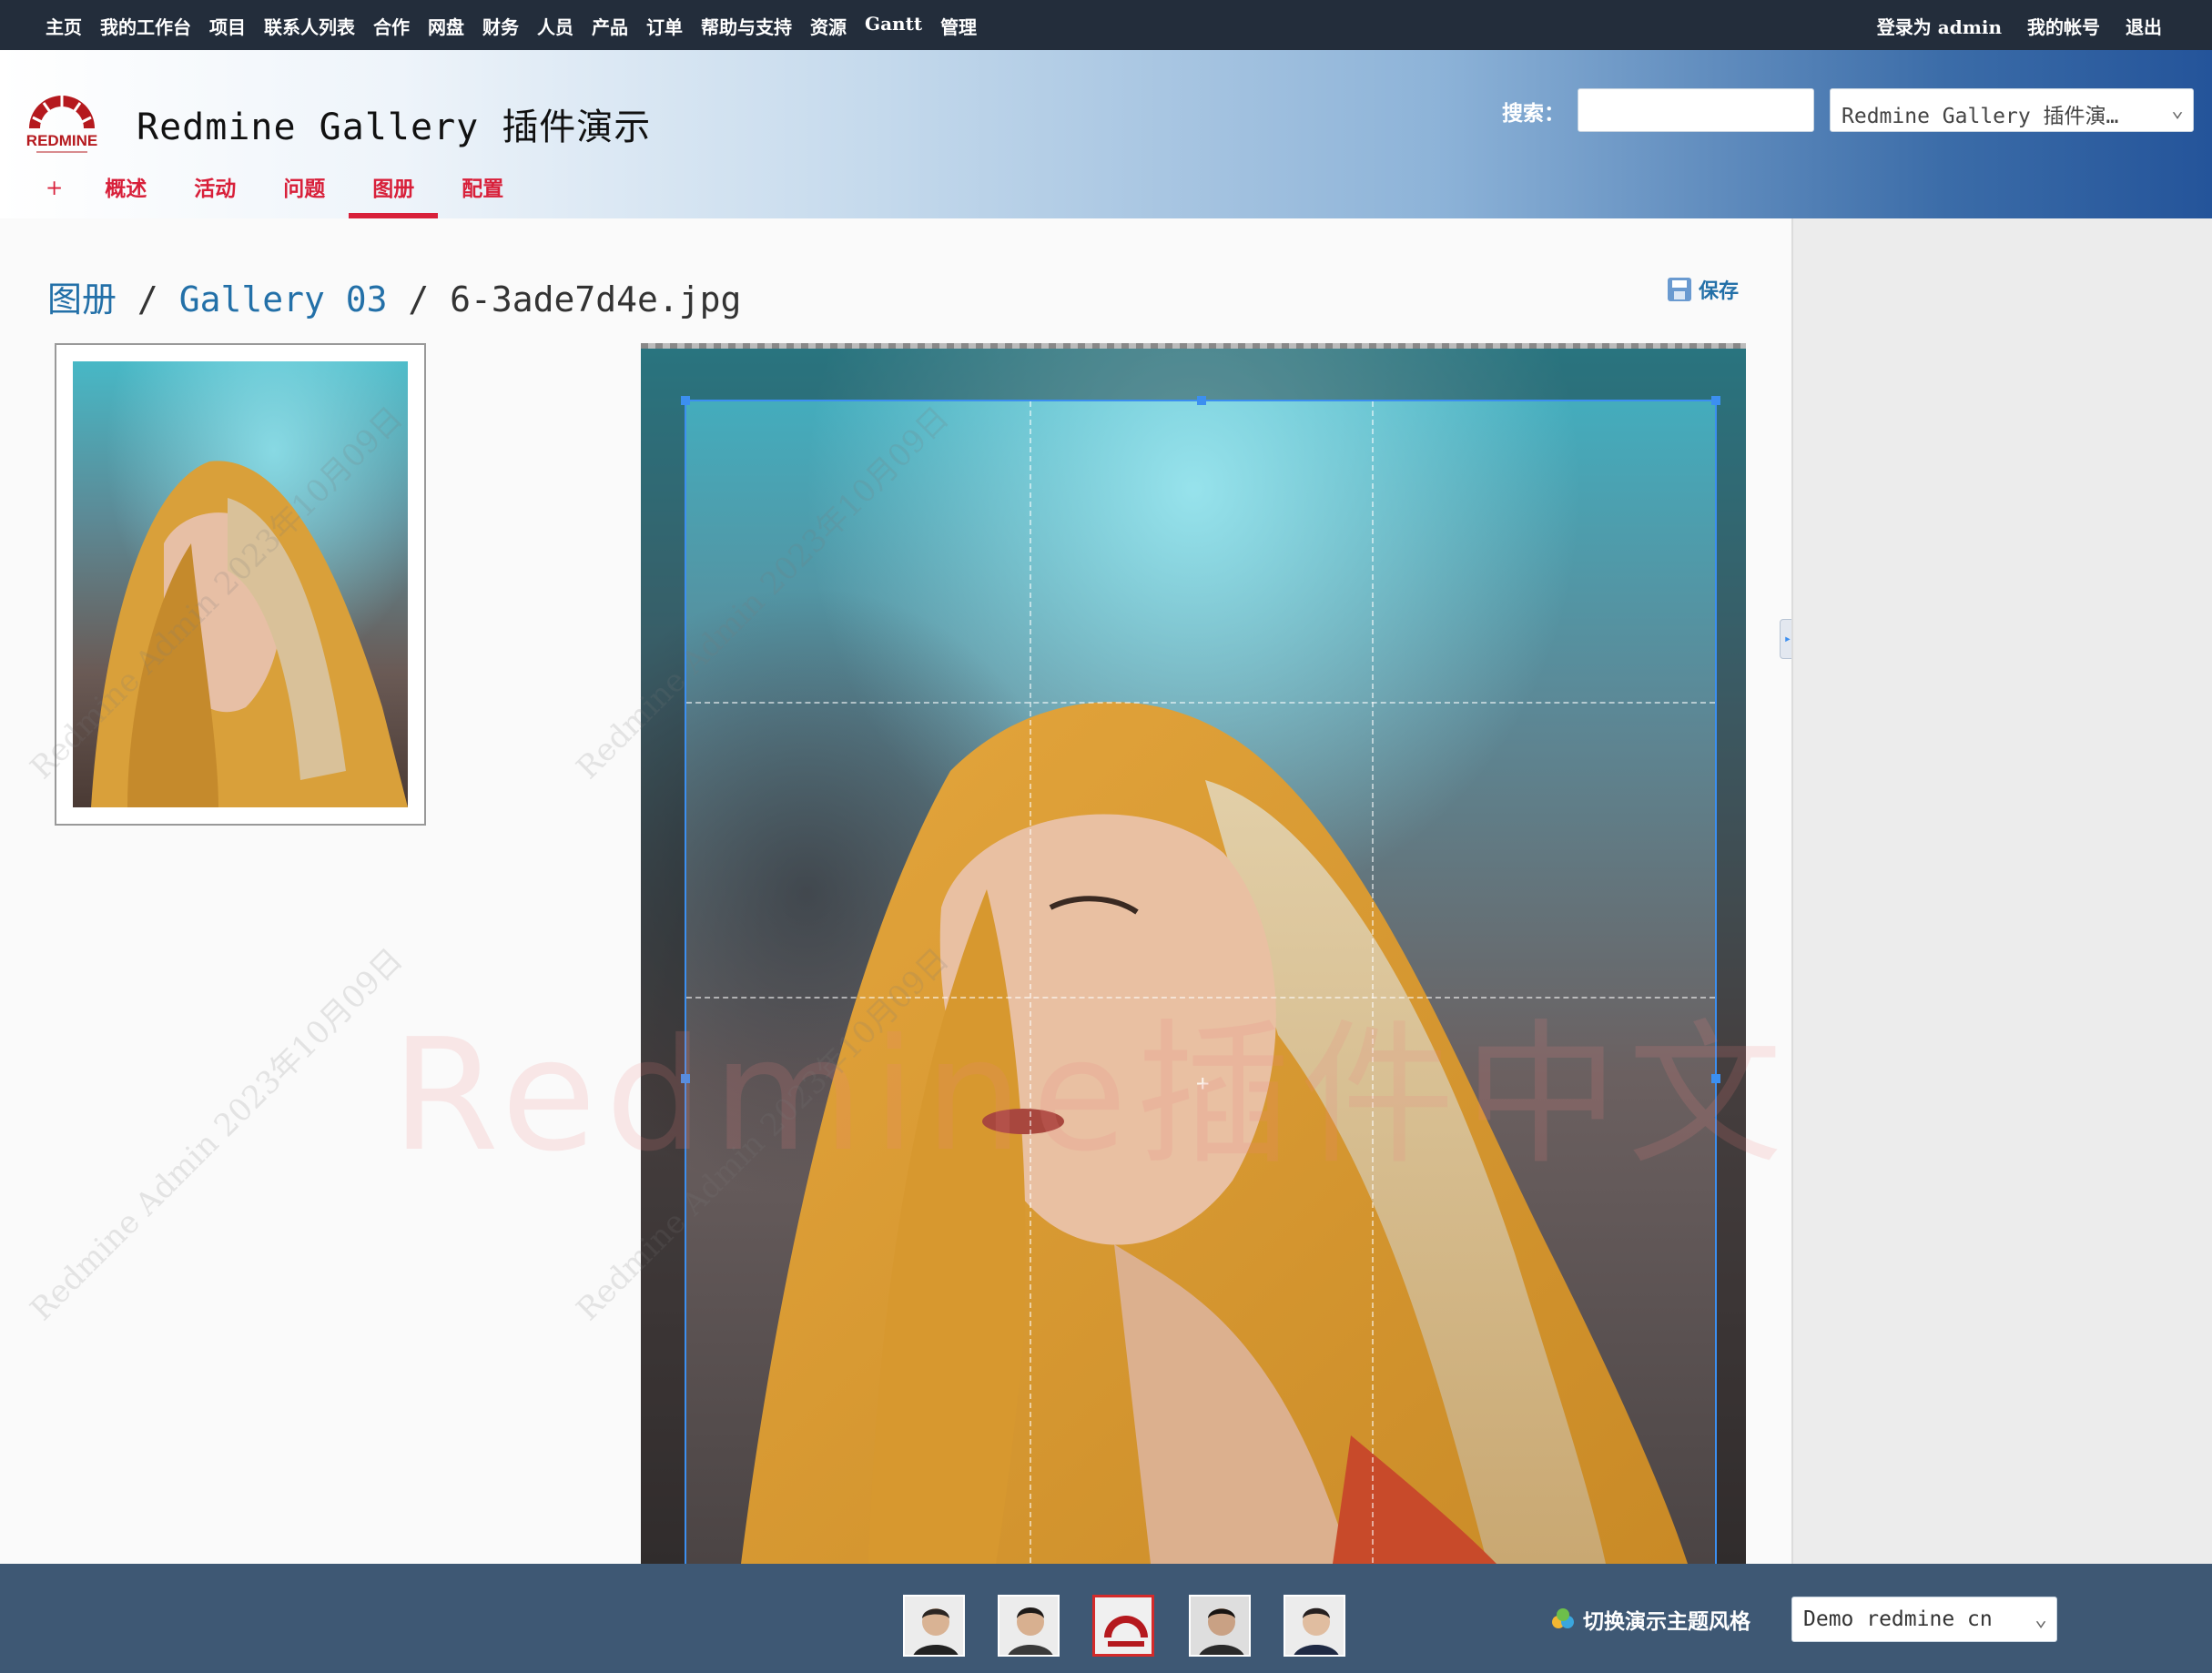 The image size is (2212, 1673). What do you see at coordinates (82, 299) in the screenshot?
I see `breadcrumb-gallery-link: 图册` at bounding box center [82, 299].